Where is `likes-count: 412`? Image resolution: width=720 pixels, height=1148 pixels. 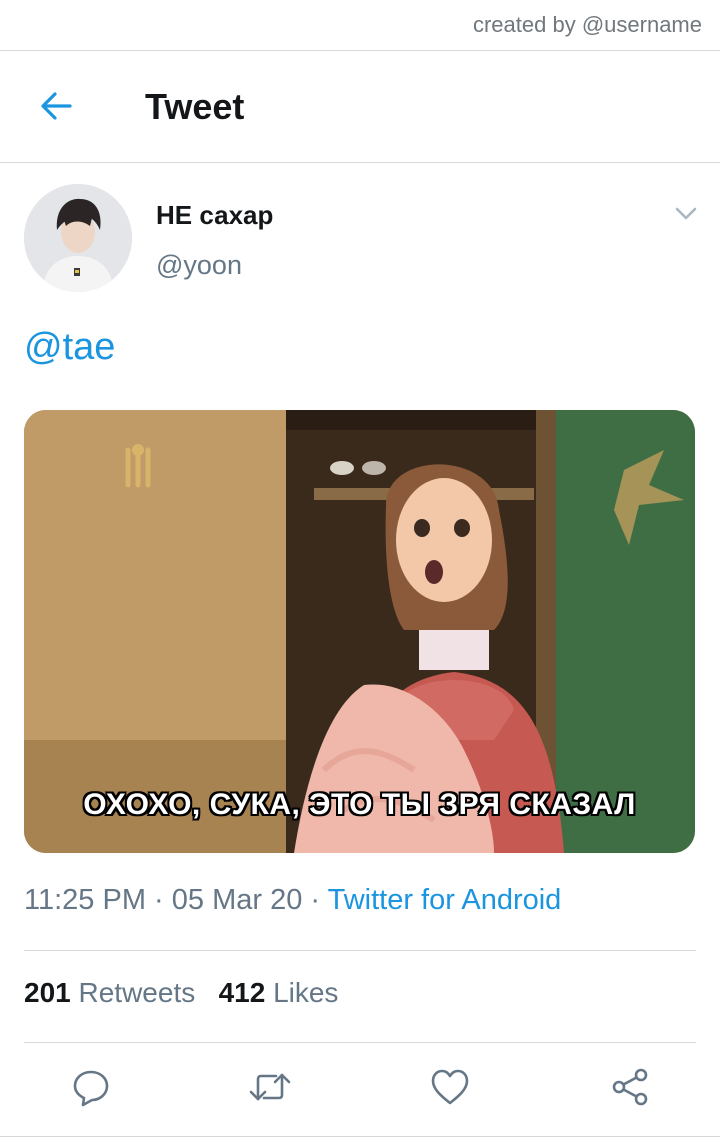
likes-count: 412 is located at coordinates (242, 992).